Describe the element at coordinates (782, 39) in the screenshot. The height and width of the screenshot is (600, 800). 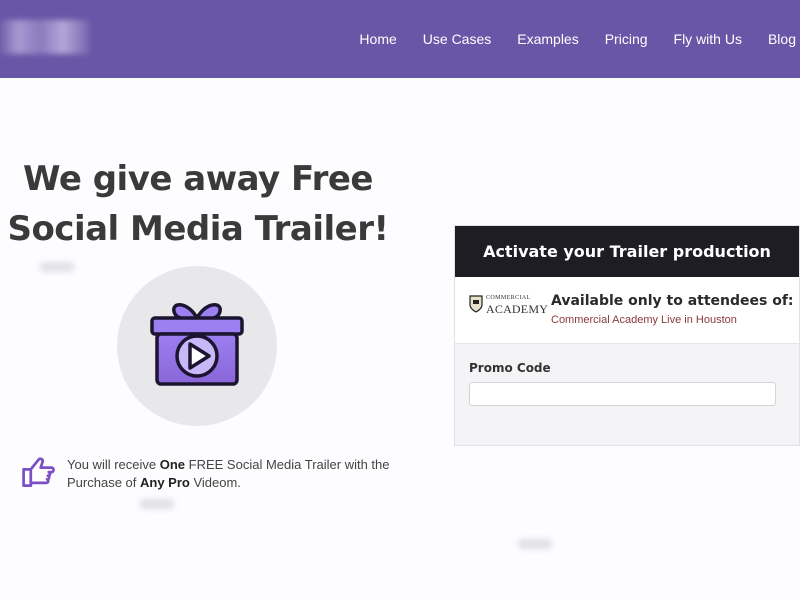
I see `nav-link-blog: Blog` at that location.